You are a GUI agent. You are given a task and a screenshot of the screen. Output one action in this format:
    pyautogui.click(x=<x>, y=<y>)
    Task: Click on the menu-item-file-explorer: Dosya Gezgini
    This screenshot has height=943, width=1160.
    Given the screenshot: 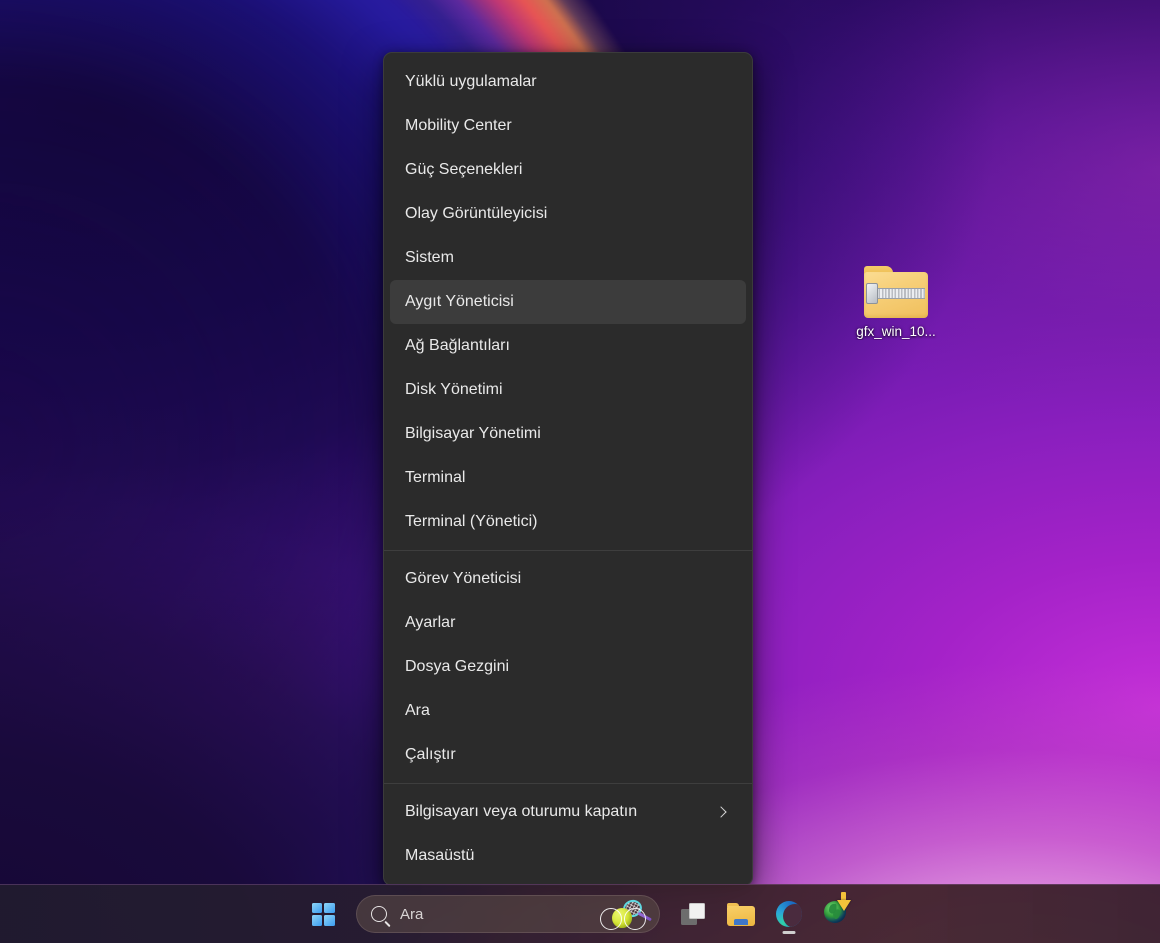 What is the action you would take?
    pyautogui.click(x=568, y=667)
    